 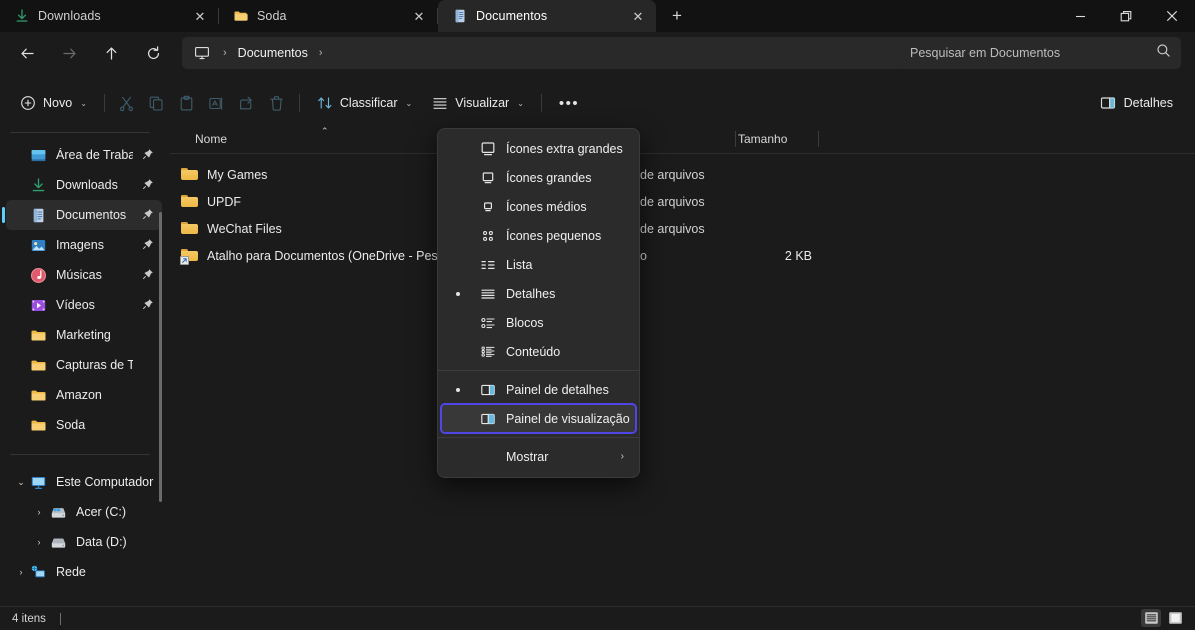 I want to click on menu-item-blocos: Blocos, so click(x=538, y=322).